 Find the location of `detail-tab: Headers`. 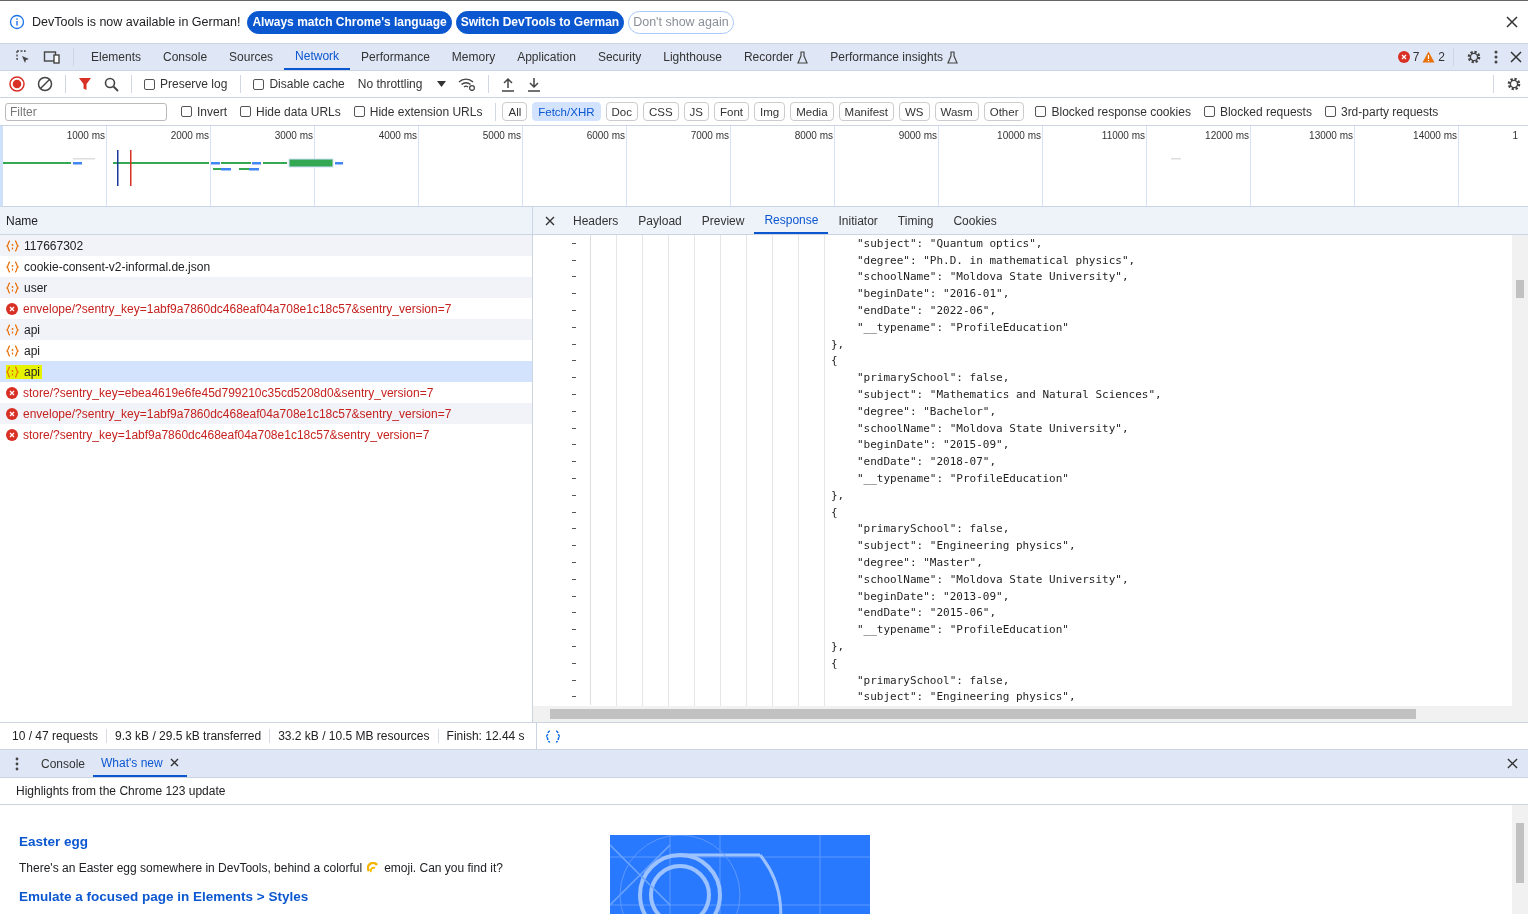

detail-tab: Headers is located at coordinates (596, 220).